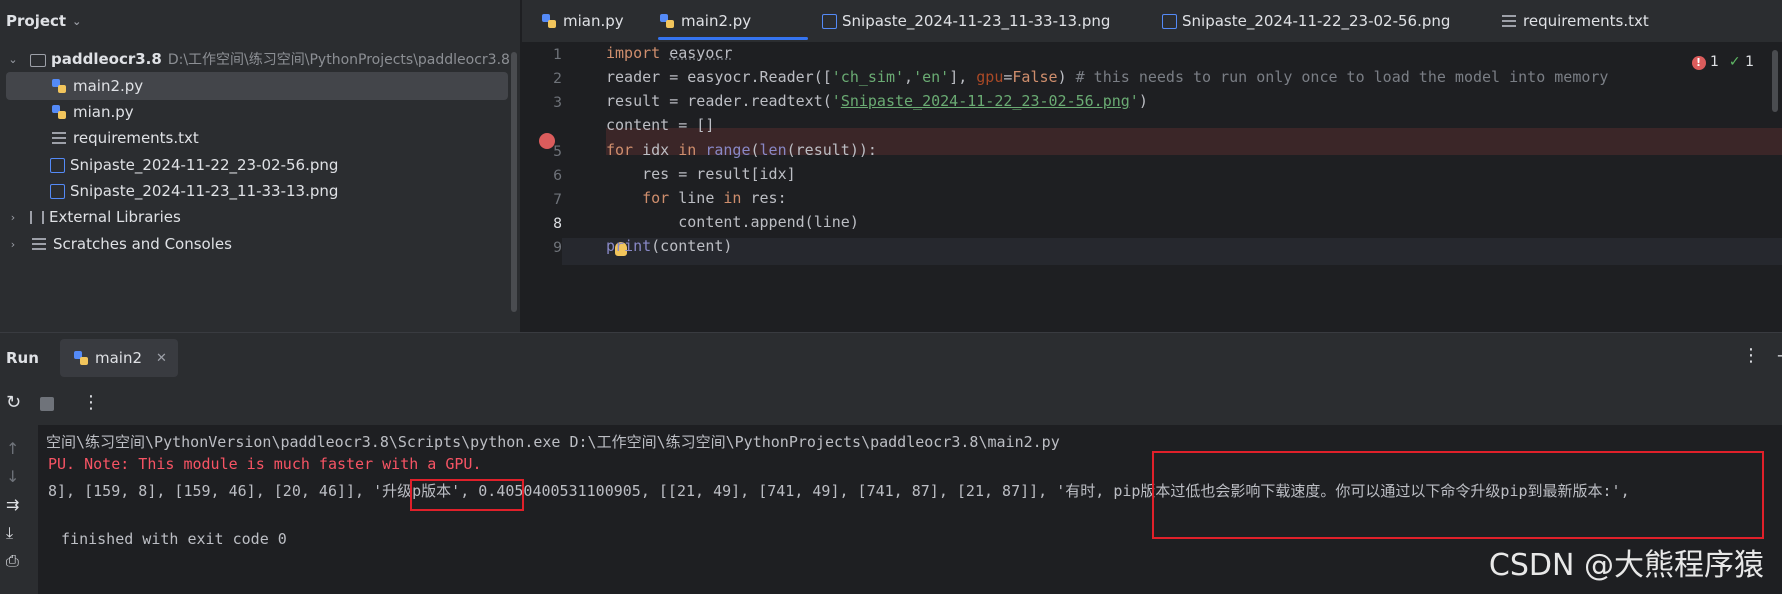 Image resolution: width=1782 pixels, height=594 pixels. I want to click on tree-external-libraries: › External Libraries, so click(93, 217).